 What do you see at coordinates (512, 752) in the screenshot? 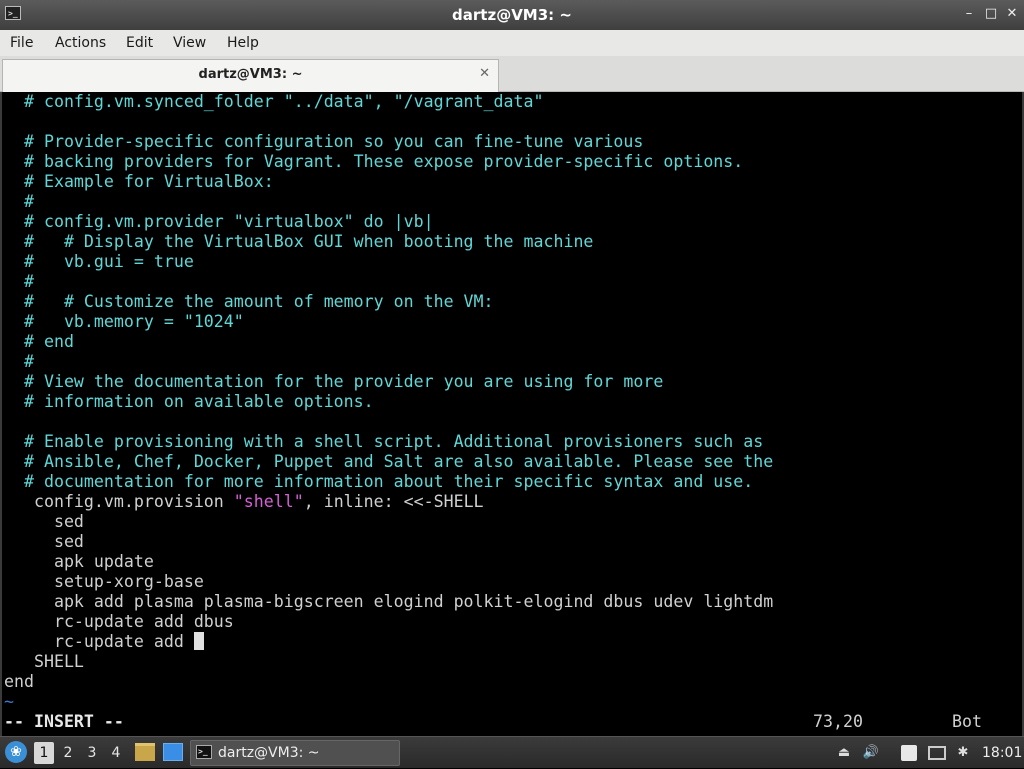
I see `taskbar: ❀ 1 2 3 4 >_ dartz@VM3: ~ ⏏ 🔊 ✱ 18:01` at bounding box center [512, 752].